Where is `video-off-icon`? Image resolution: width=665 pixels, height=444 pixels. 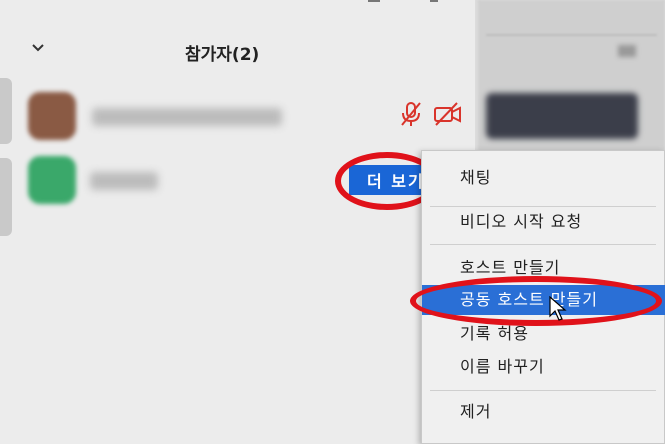 video-off-icon is located at coordinates (447, 114).